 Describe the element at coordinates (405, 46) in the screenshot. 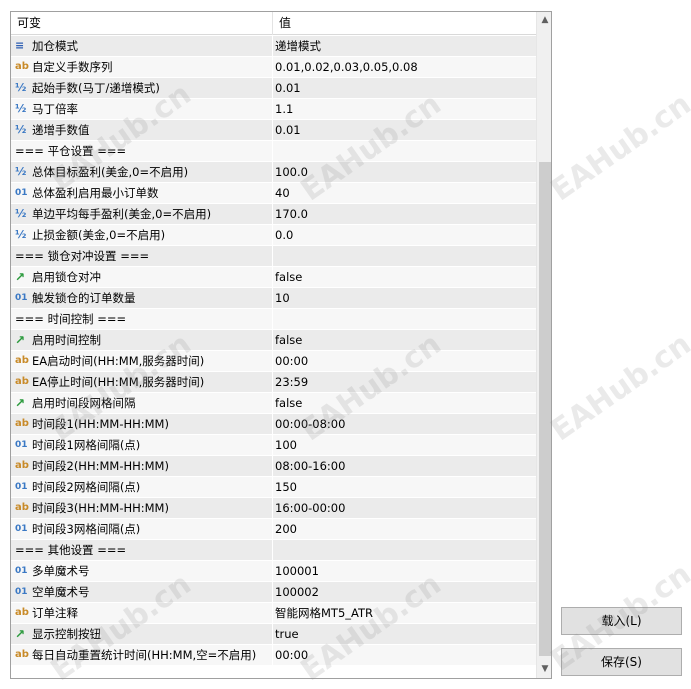

I see `parameter-value: 递增模式` at that location.